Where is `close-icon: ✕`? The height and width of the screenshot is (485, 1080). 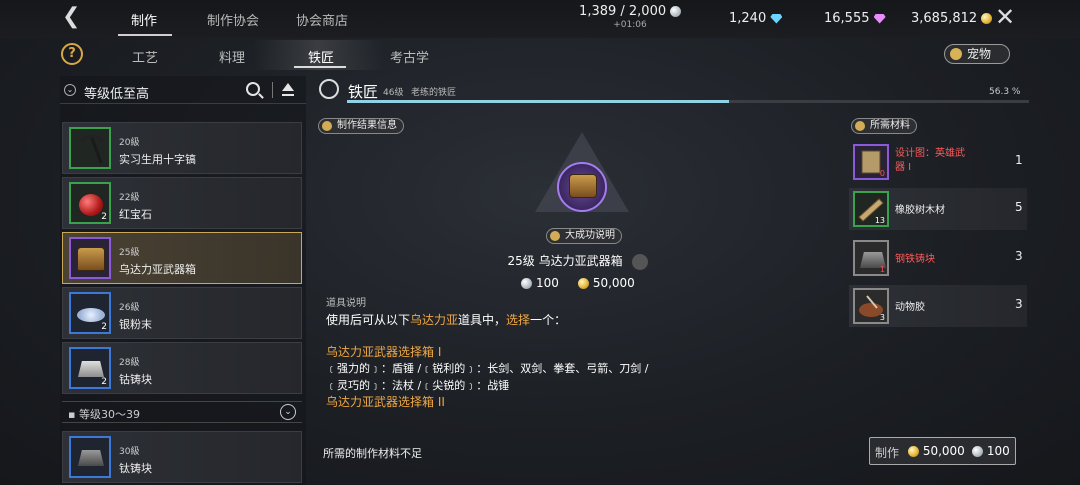
close-icon: ✕ is located at coordinates (1007, 17).